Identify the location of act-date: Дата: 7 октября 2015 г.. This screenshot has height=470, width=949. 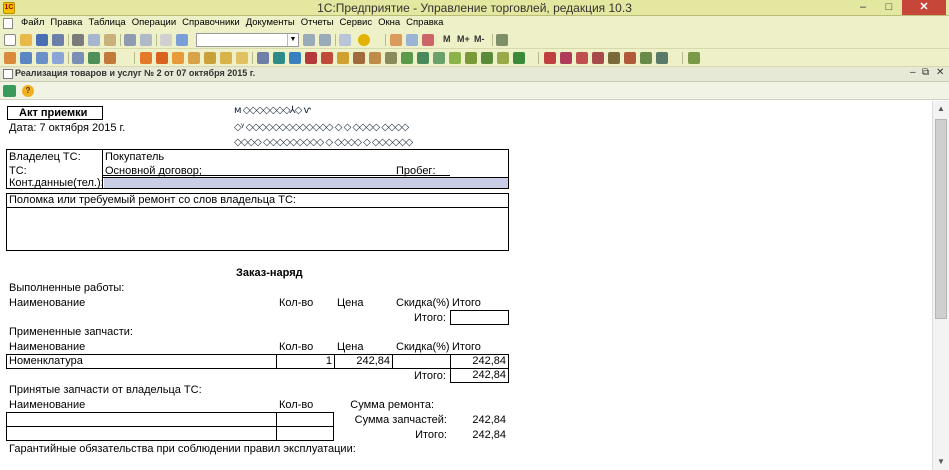
(67, 128).